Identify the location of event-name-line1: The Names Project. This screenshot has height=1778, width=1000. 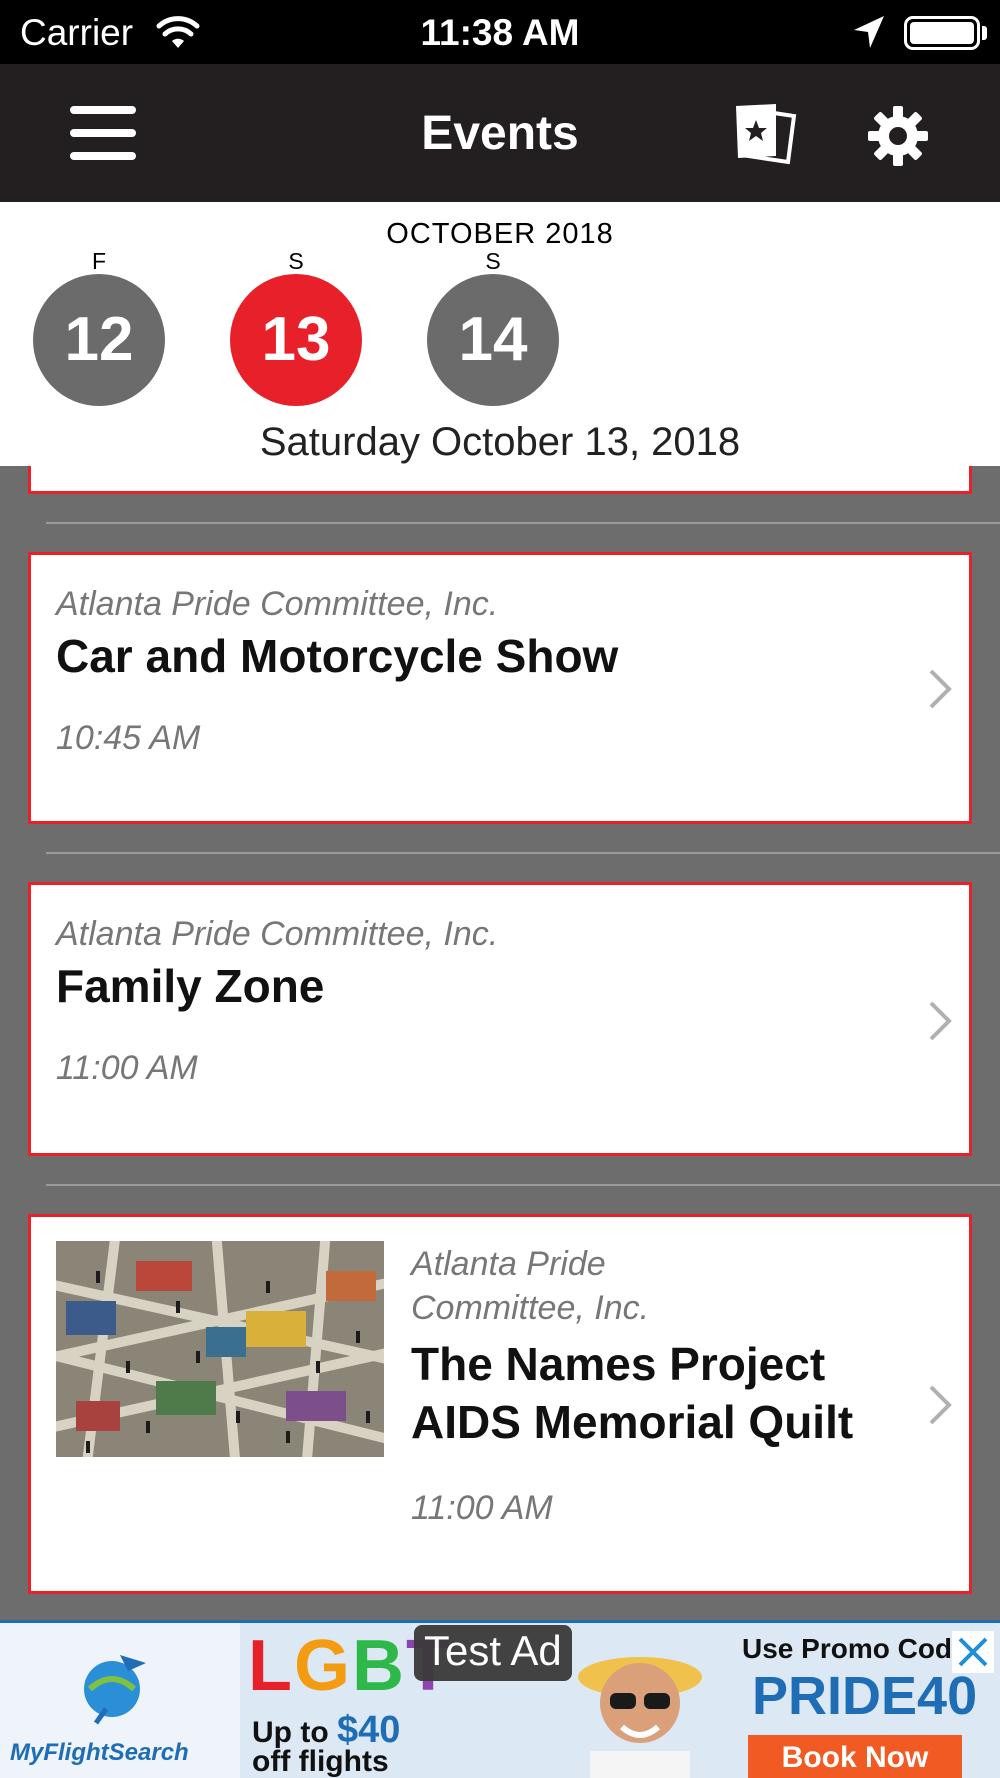
(618, 1364).